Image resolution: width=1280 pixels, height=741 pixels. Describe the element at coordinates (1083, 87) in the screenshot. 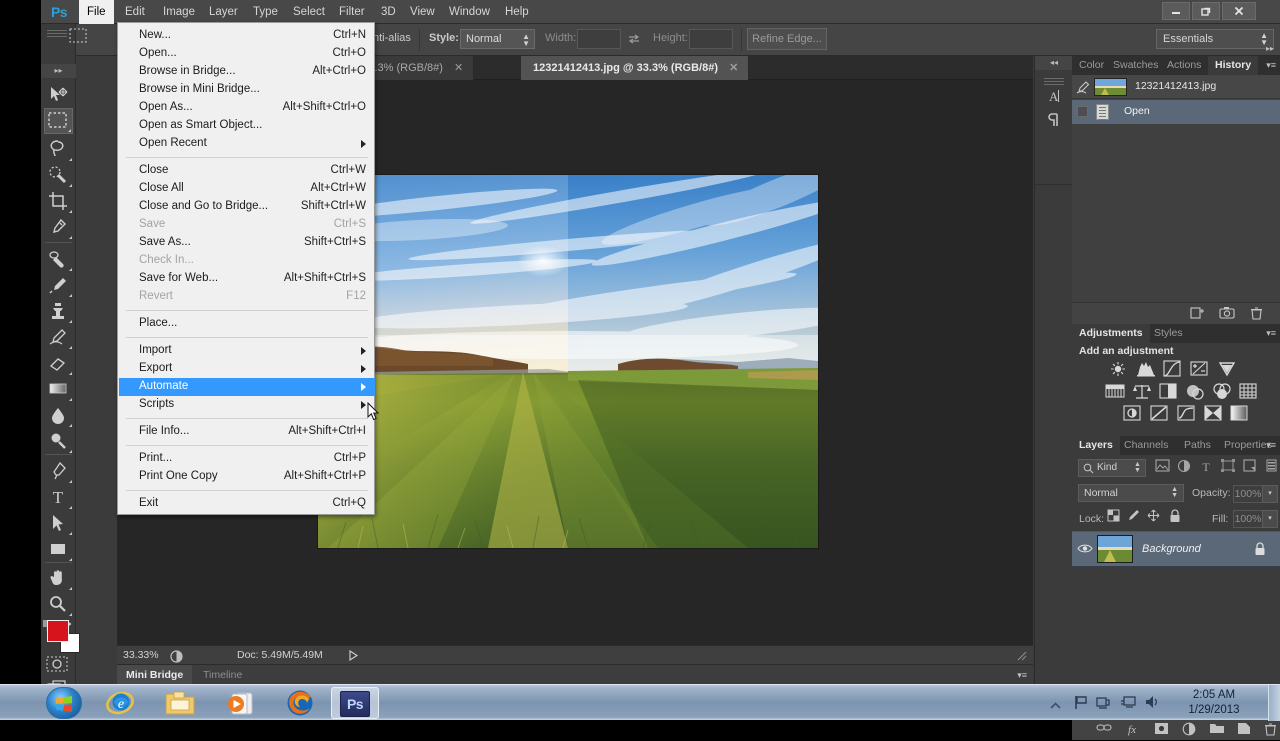

I see `history-brush-source-icon` at that location.